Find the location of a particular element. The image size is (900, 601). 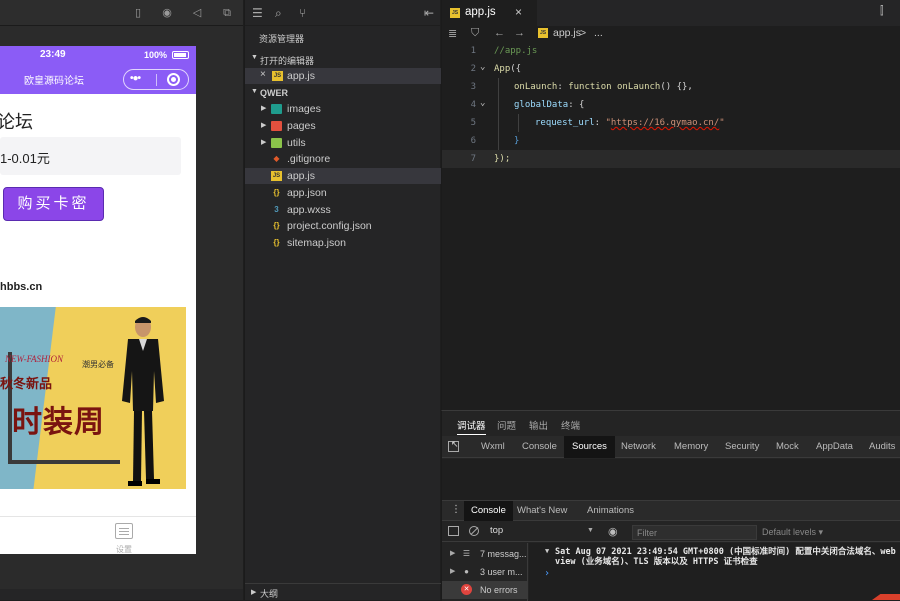

log-levels-select: Default levels ▾ is located at coordinates (792, 532).